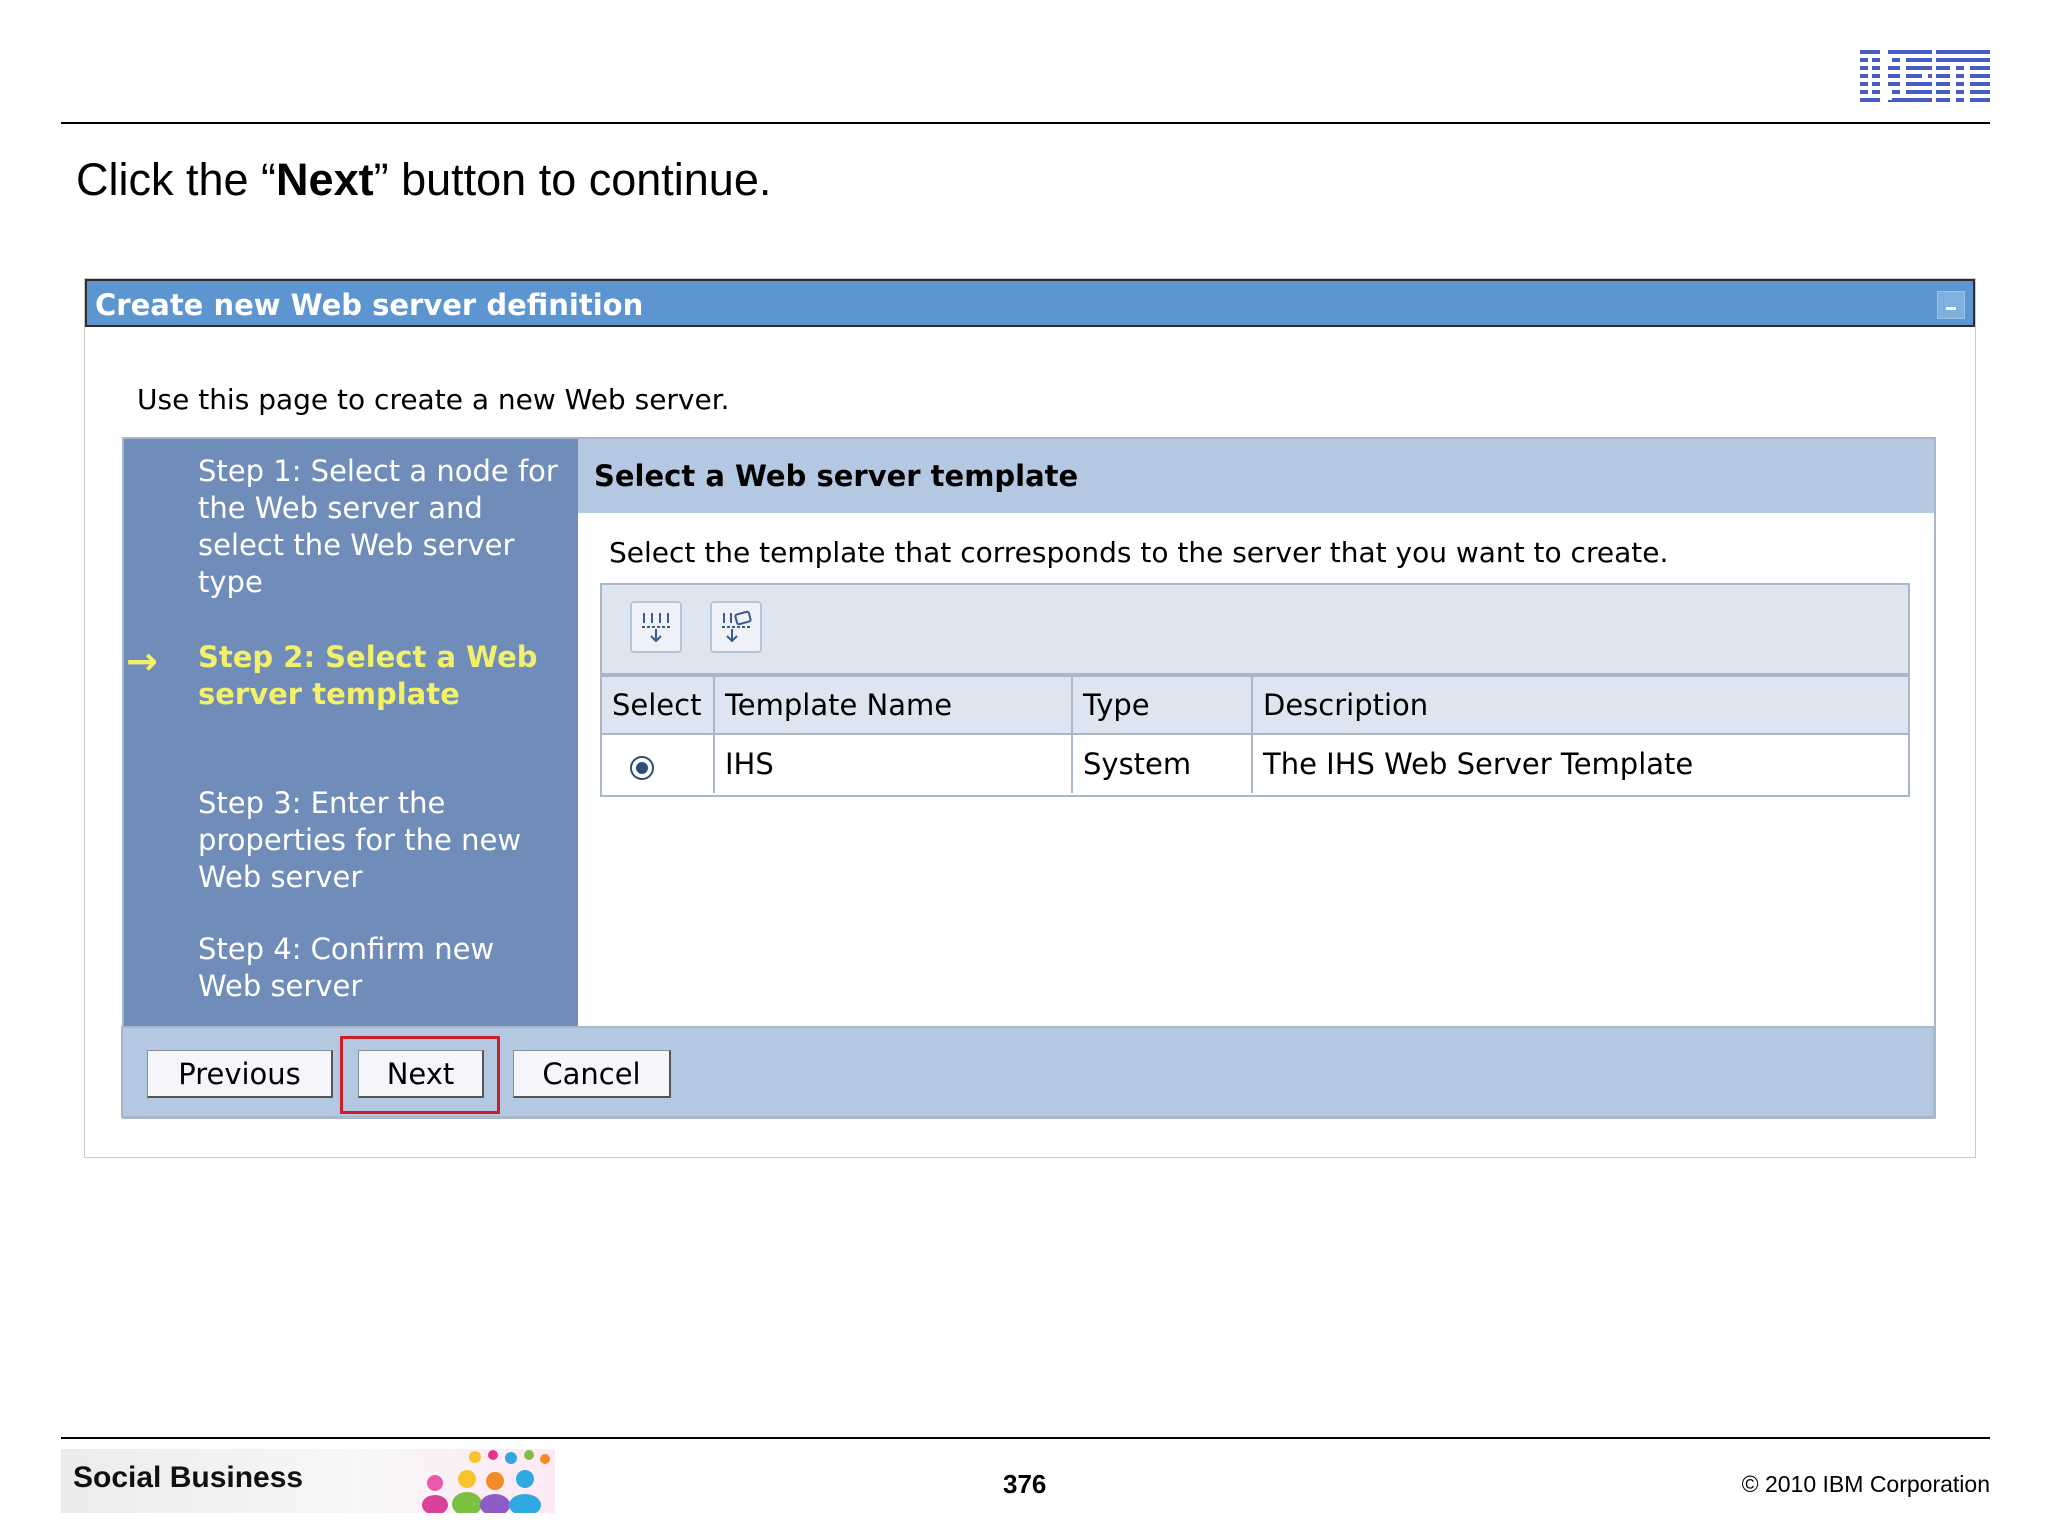 The width and height of the screenshot is (2048, 1536). I want to click on column-header-type: Type, so click(1162, 705).